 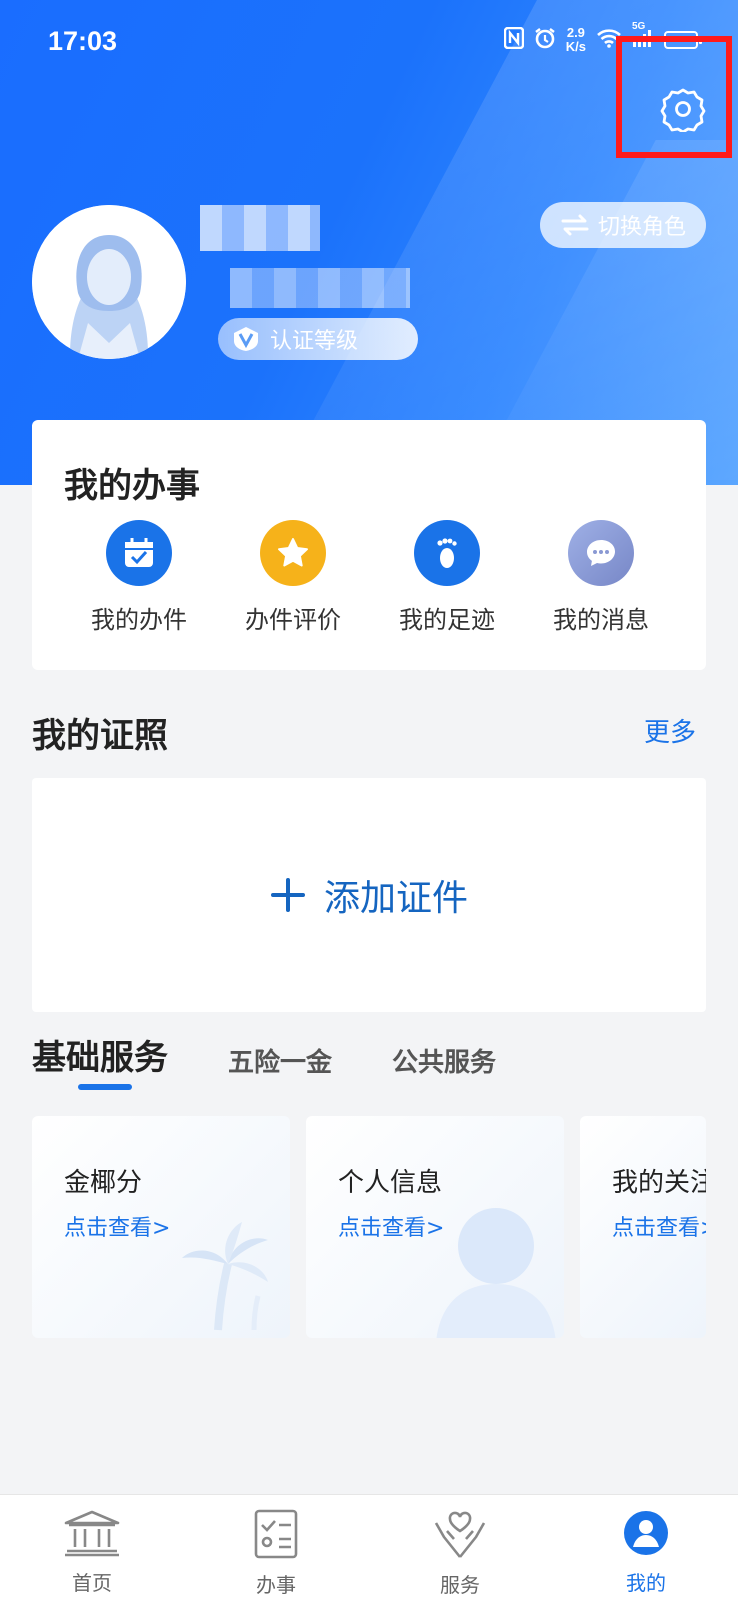 I want to click on my-affairs-title: 我的办事, so click(x=132, y=486).